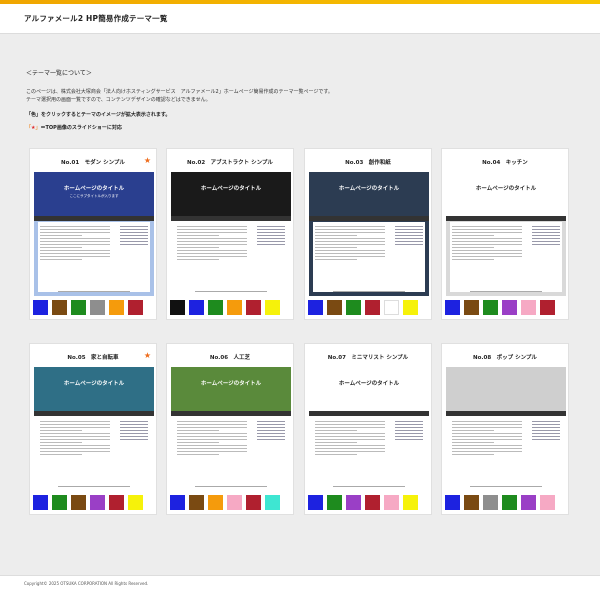 The width and height of the screenshot is (600, 600). Describe the element at coordinates (505, 358) in the screenshot. I see `theme-title: No.08 ポップ シンプル` at that location.